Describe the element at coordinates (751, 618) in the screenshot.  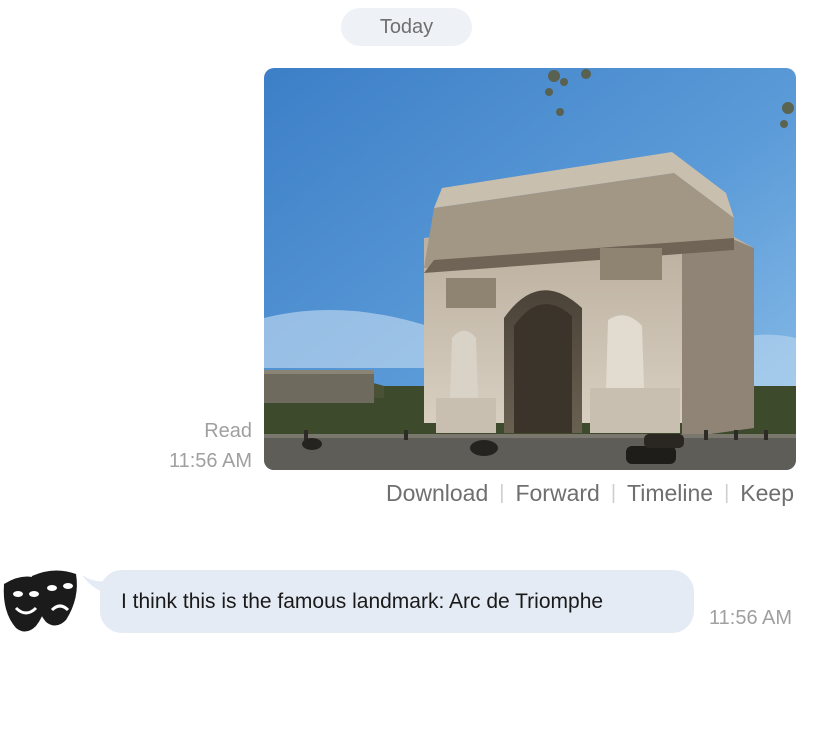
I see `reply-message-time: 11:56 AM` at that location.